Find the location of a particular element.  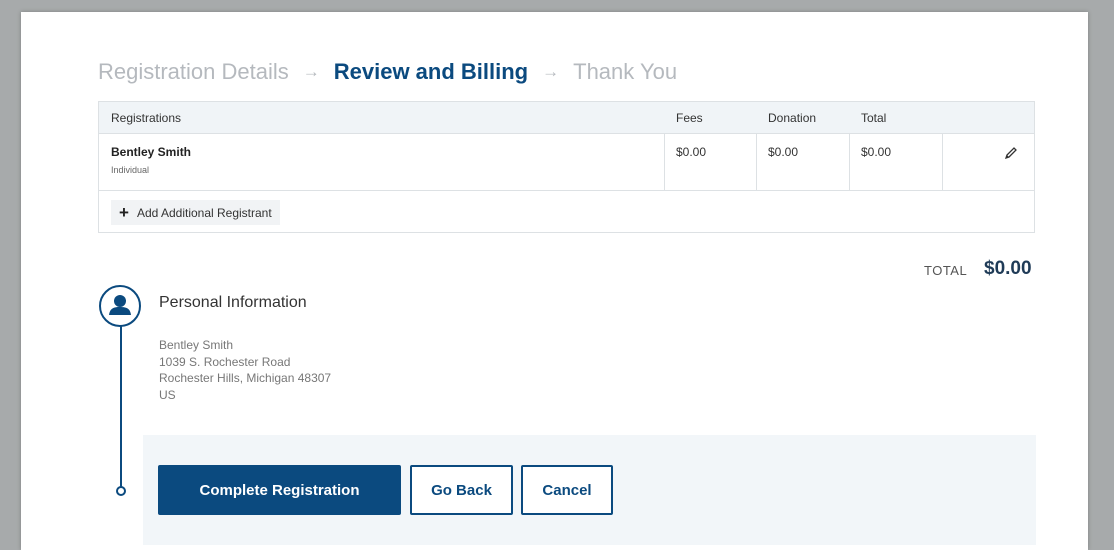

add-registrant-button: + Add Additional Registrant is located at coordinates (195, 212).